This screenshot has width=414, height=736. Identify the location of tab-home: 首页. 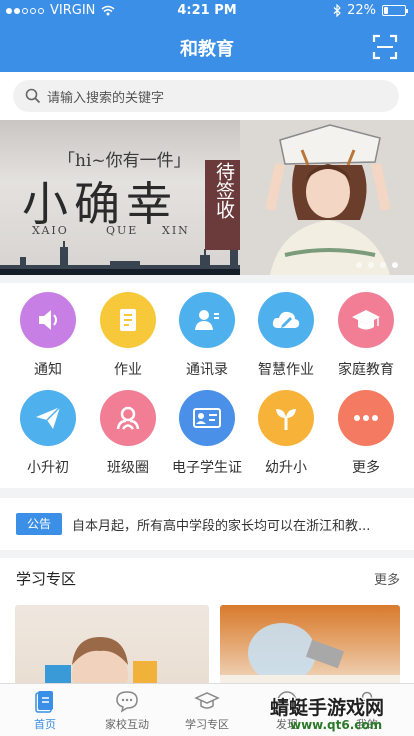
(45, 709).